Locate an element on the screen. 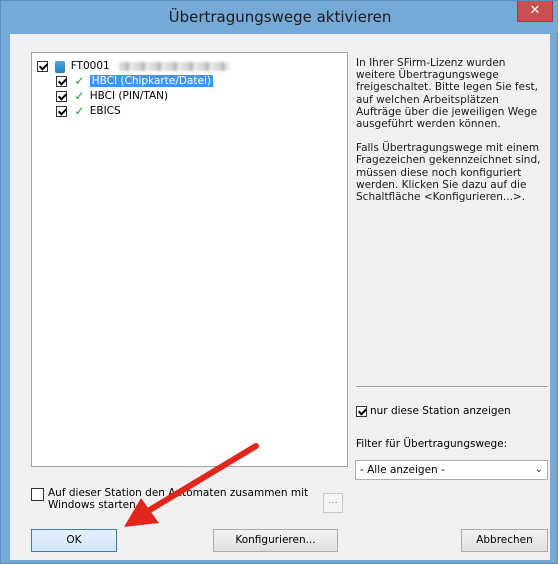 The image size is (558, 565). filter-label: Filter für Übertragungswege: is located at coordinates (432, 444).